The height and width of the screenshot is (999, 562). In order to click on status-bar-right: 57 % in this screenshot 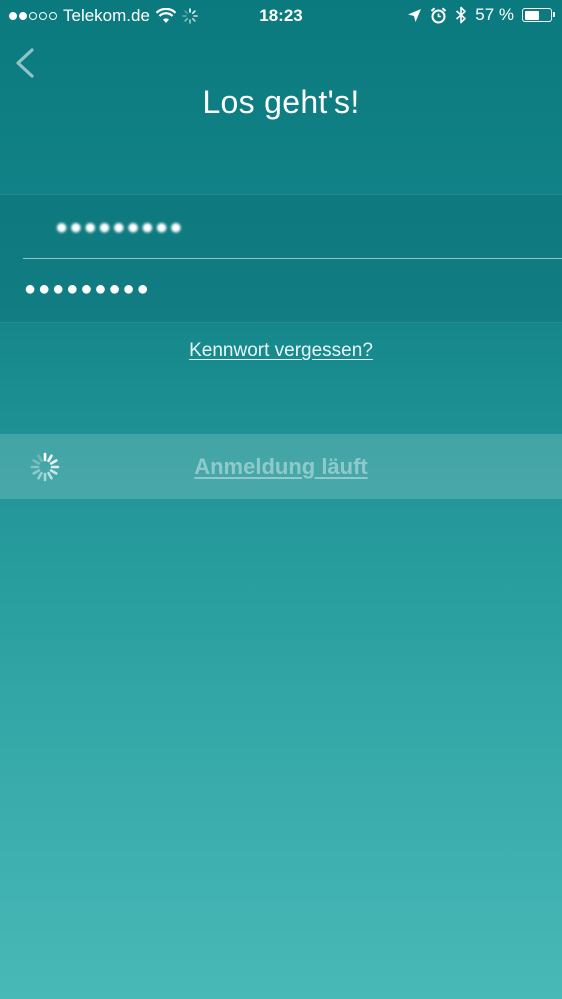, I will do `click(481, 15)`.